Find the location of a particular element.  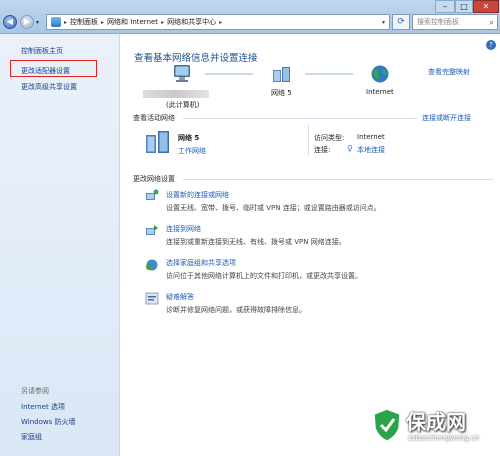

sidebar-item-advanced-sharing: 更改高级共享设置 is located at coordinates (49, 87).